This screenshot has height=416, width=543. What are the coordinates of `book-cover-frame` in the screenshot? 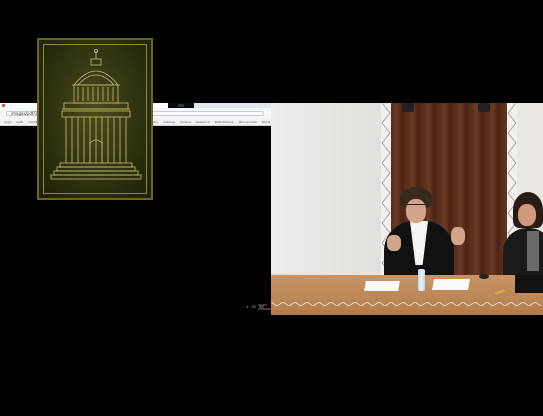 It's located at (95, 119).